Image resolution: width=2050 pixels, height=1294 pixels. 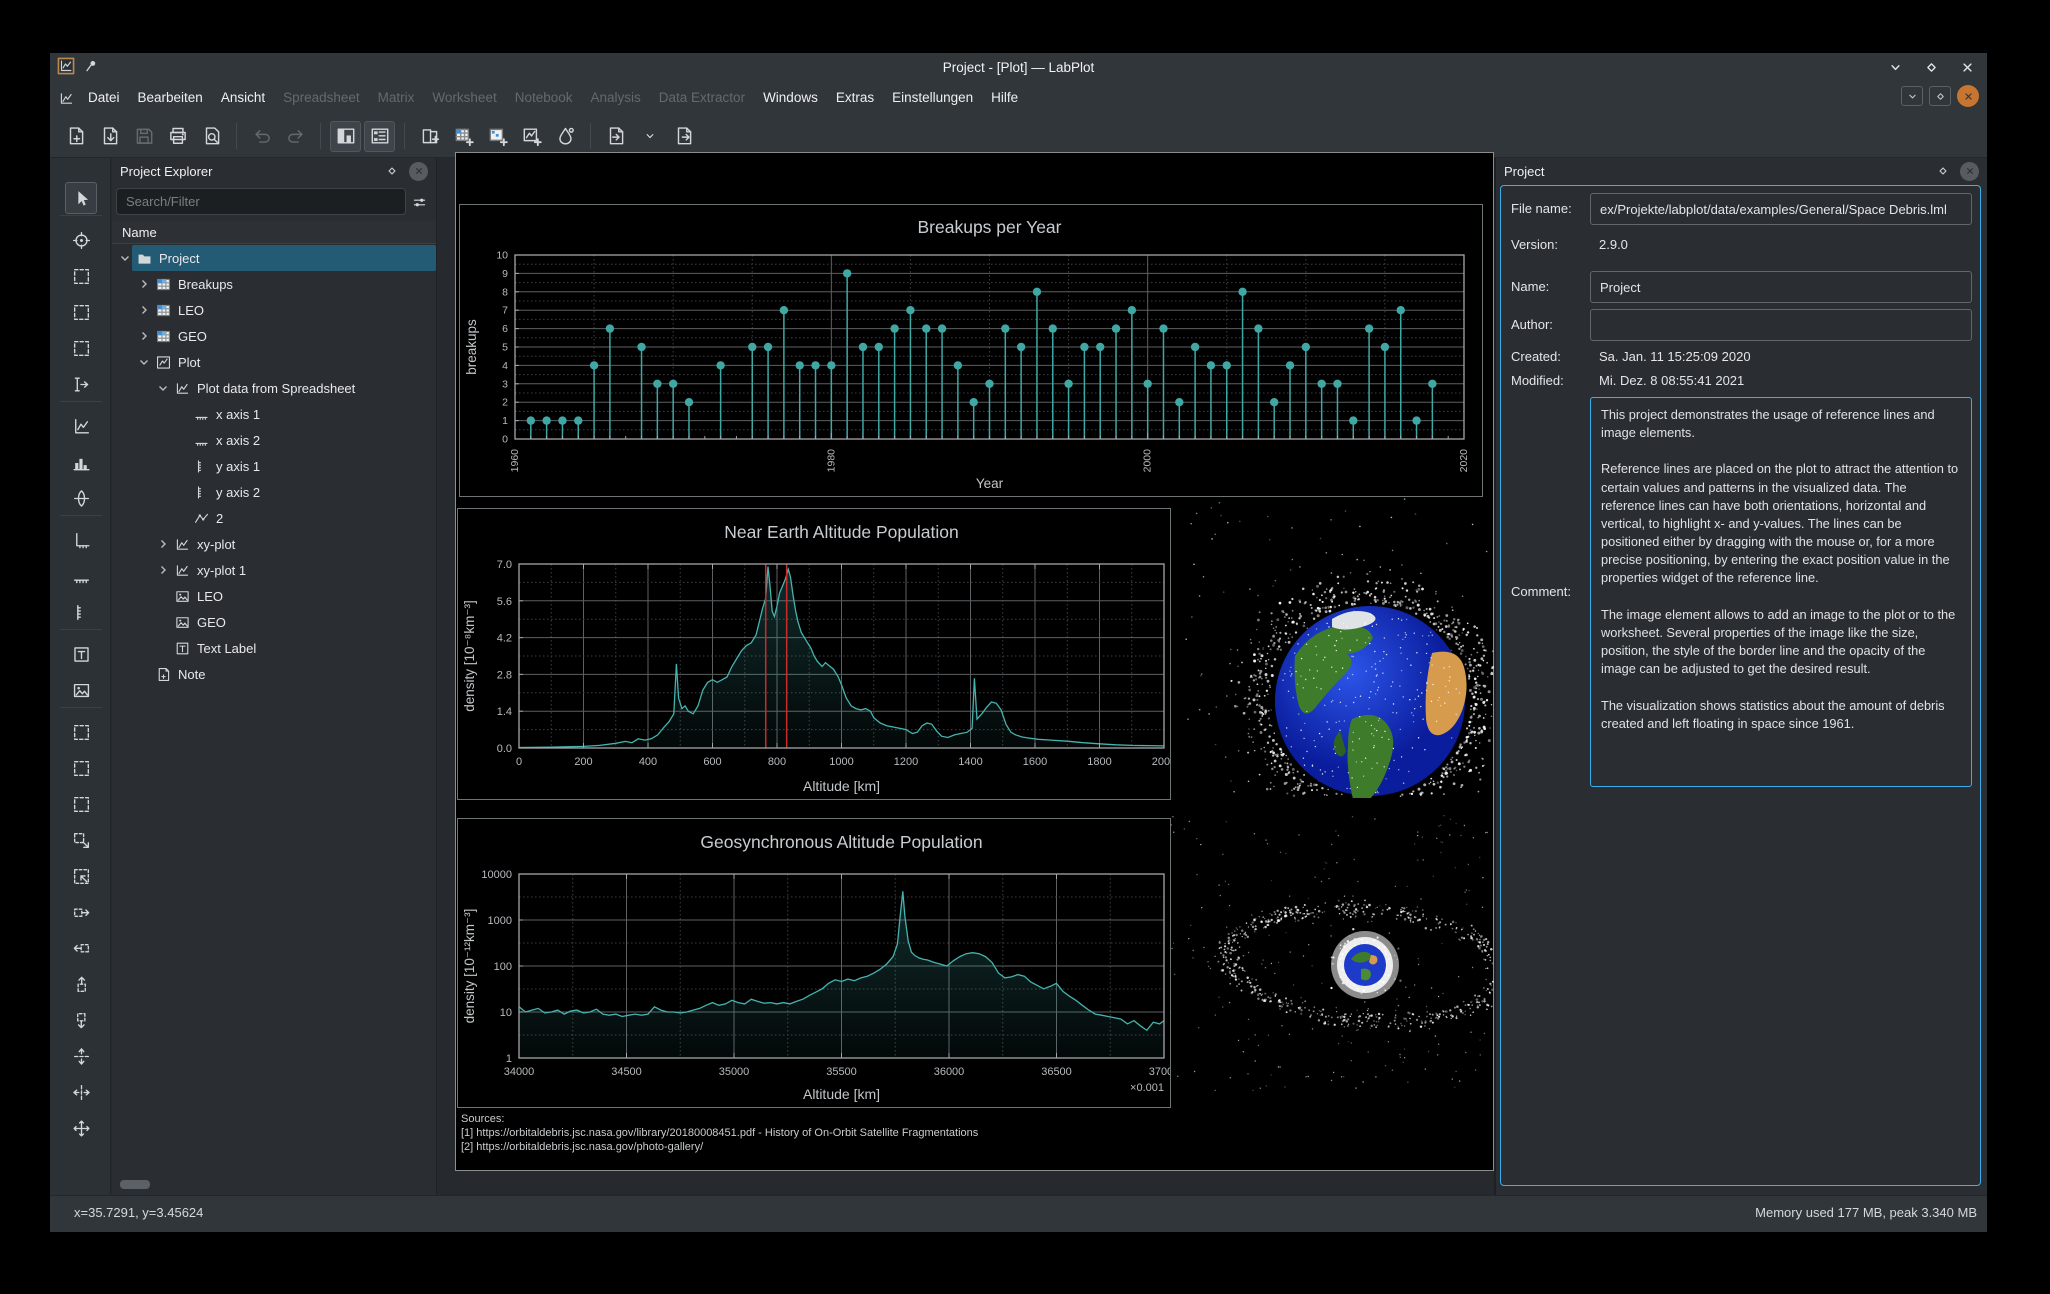 I want to click on tool-new-text-label, so click(x=81, y=654).